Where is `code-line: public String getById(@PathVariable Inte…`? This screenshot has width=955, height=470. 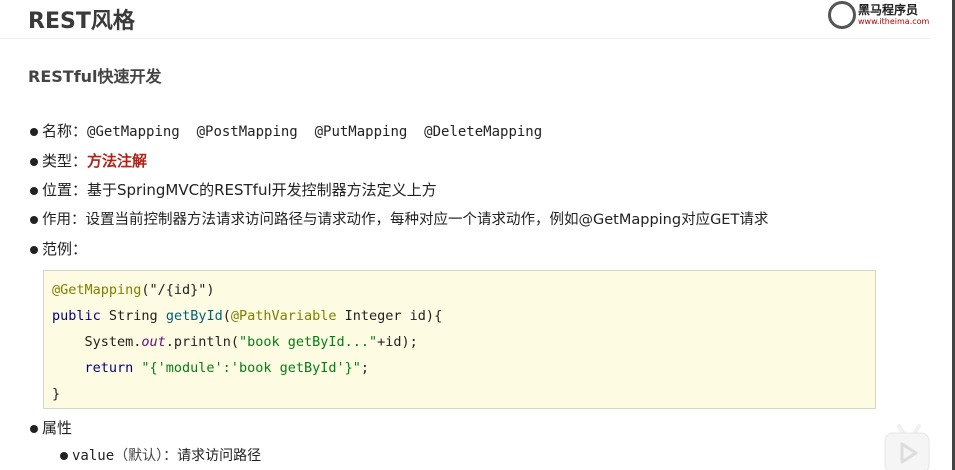 code-line: public String getById(@PathVariable Inte… is located at coordinates (247, 316).